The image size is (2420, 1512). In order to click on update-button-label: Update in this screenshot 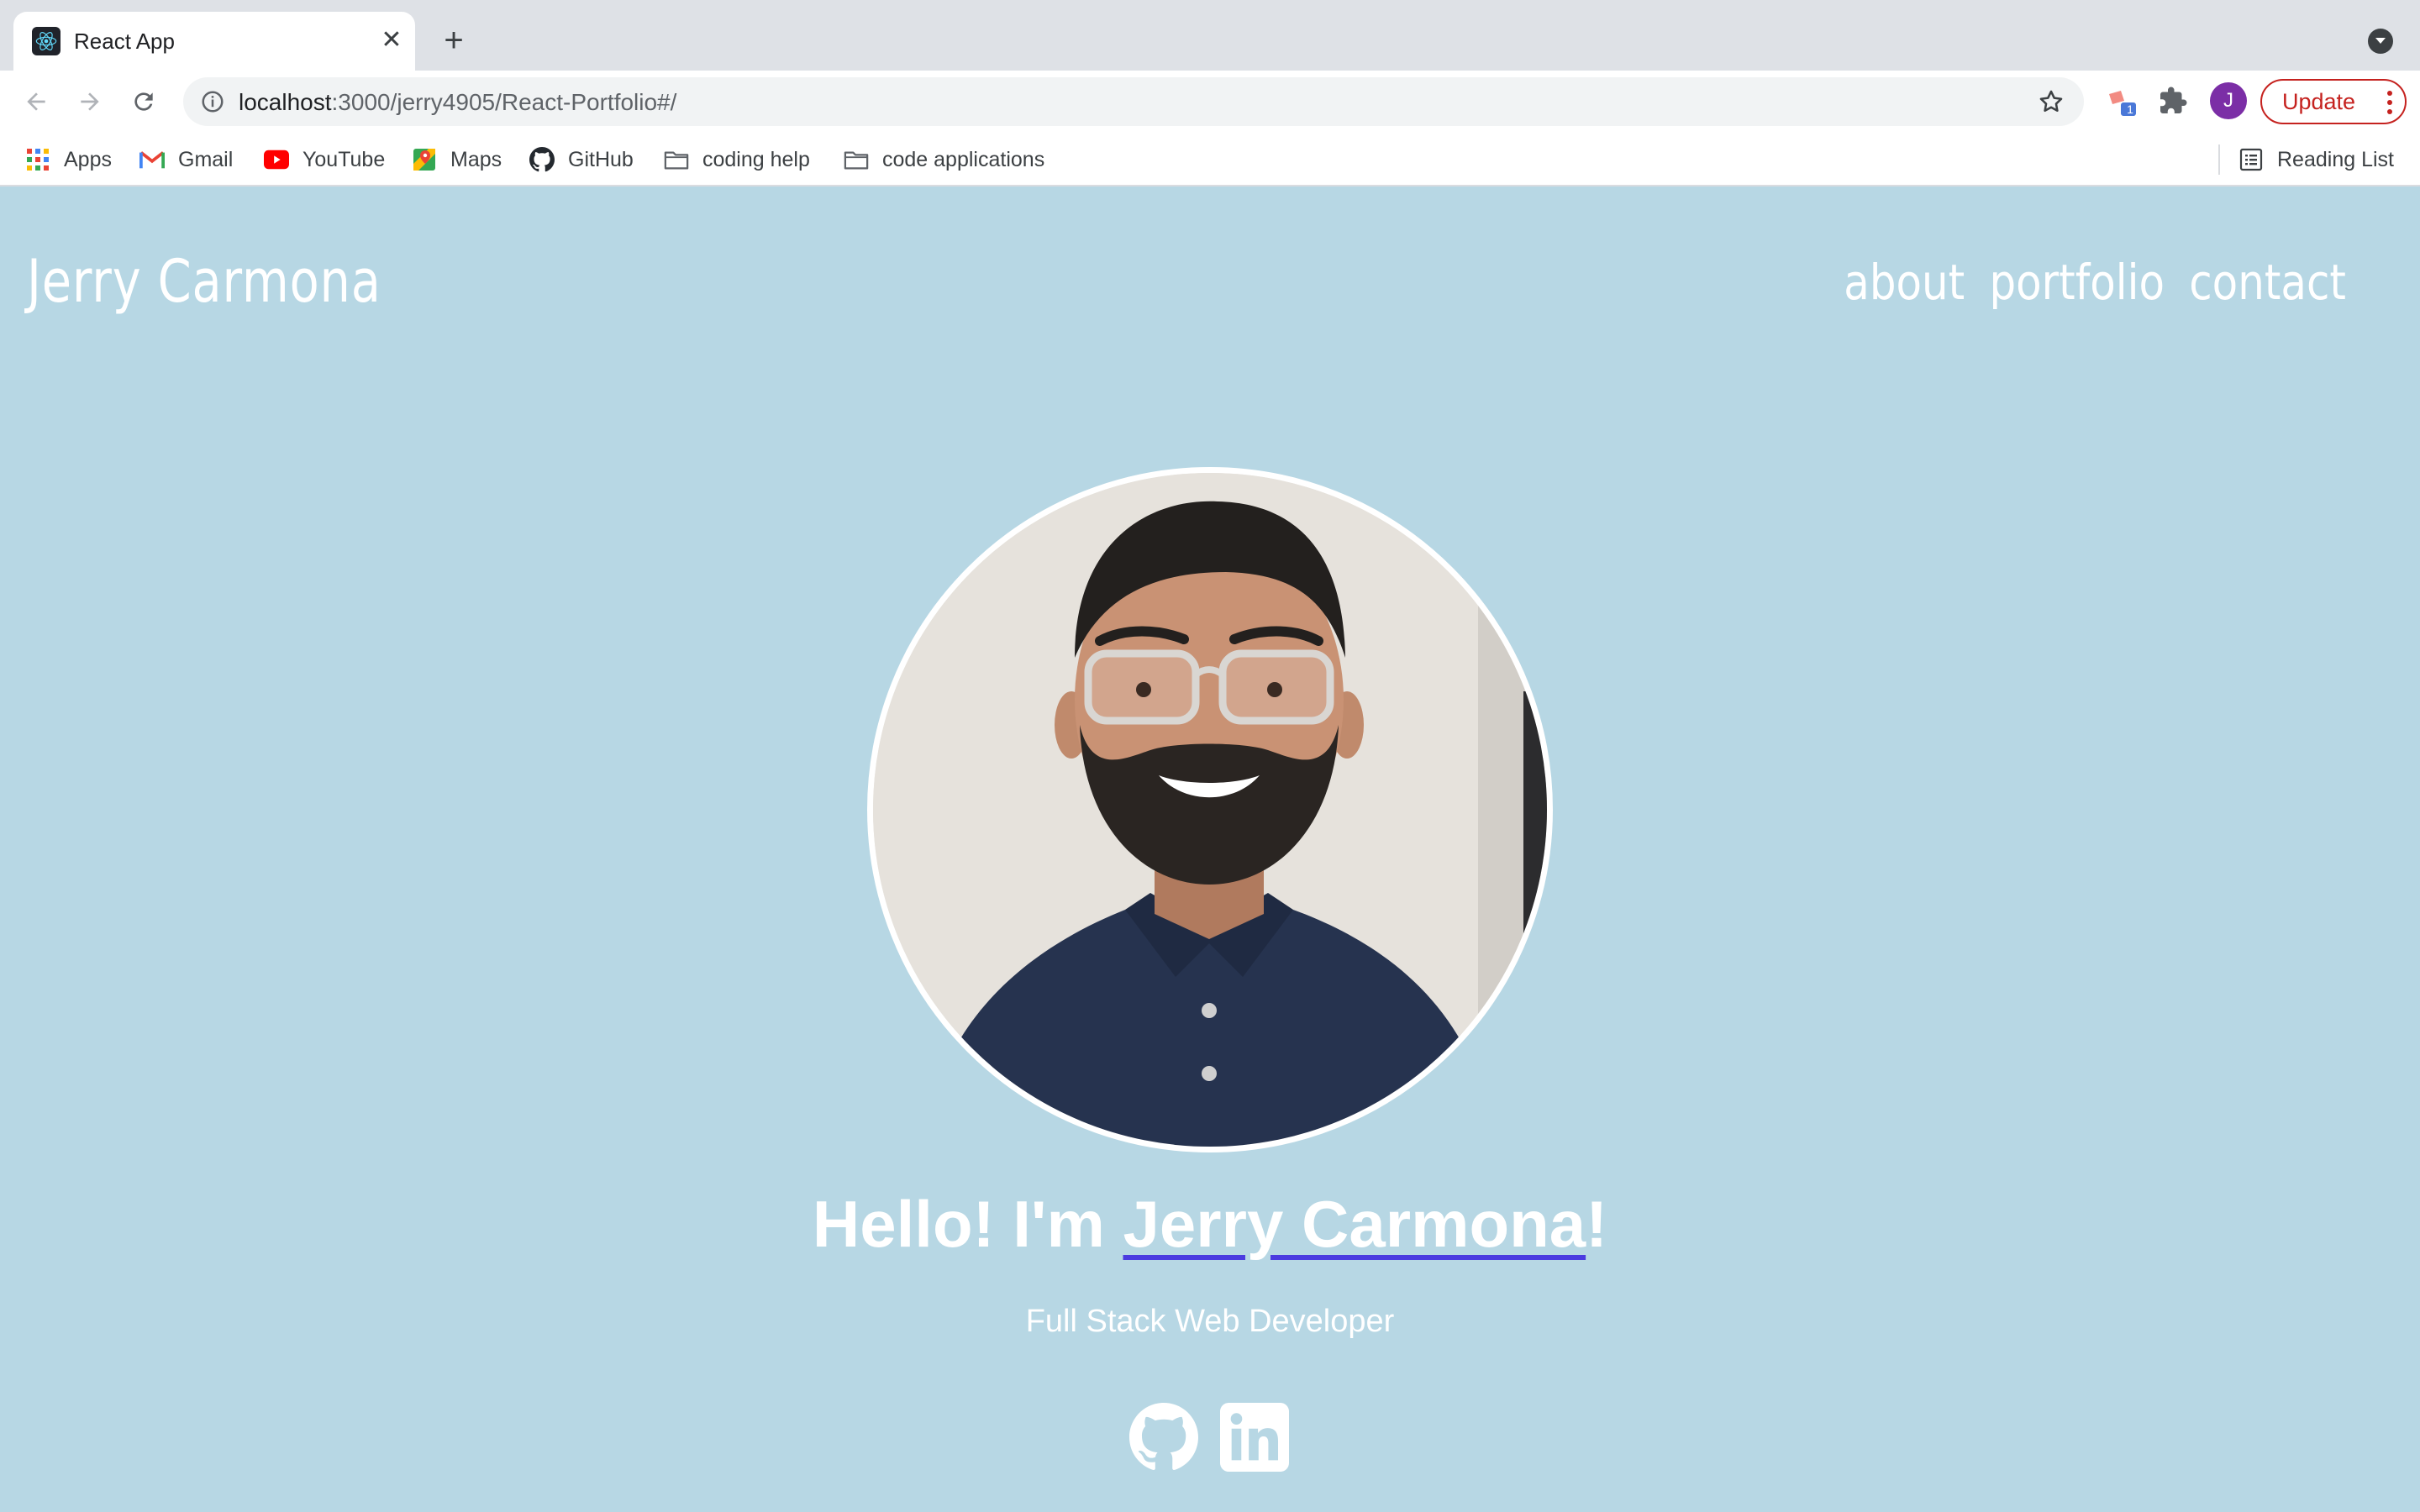, I will do `click(2319, 101)`.